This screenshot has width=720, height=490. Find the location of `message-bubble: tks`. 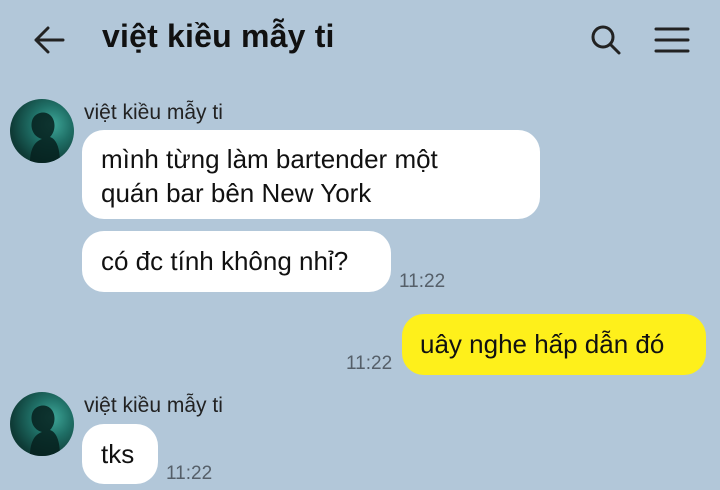

message-bubble: tks is located at coordinates (120, 454).